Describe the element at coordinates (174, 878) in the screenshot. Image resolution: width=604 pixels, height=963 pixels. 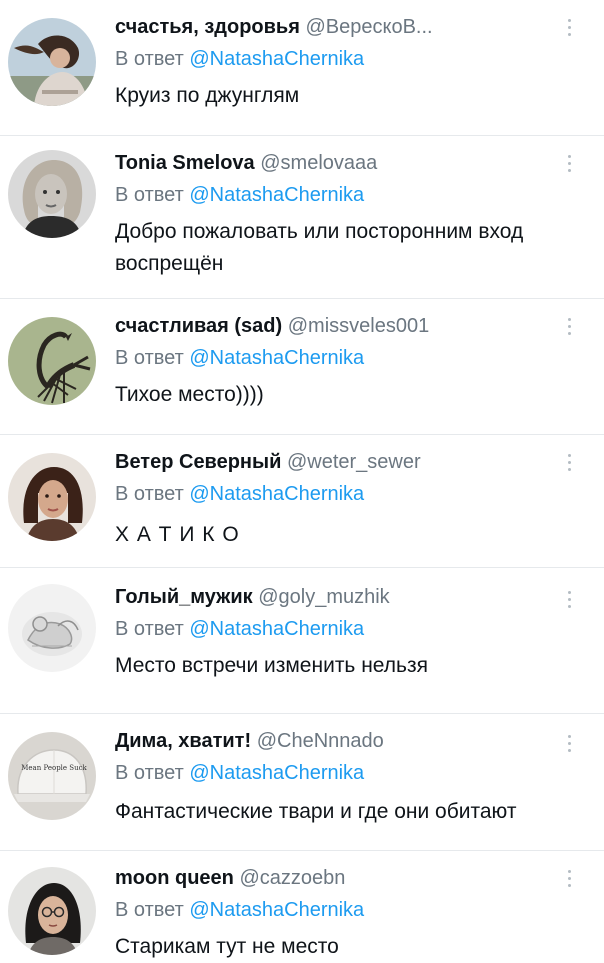
I see `display-name: moon queen` at that location.